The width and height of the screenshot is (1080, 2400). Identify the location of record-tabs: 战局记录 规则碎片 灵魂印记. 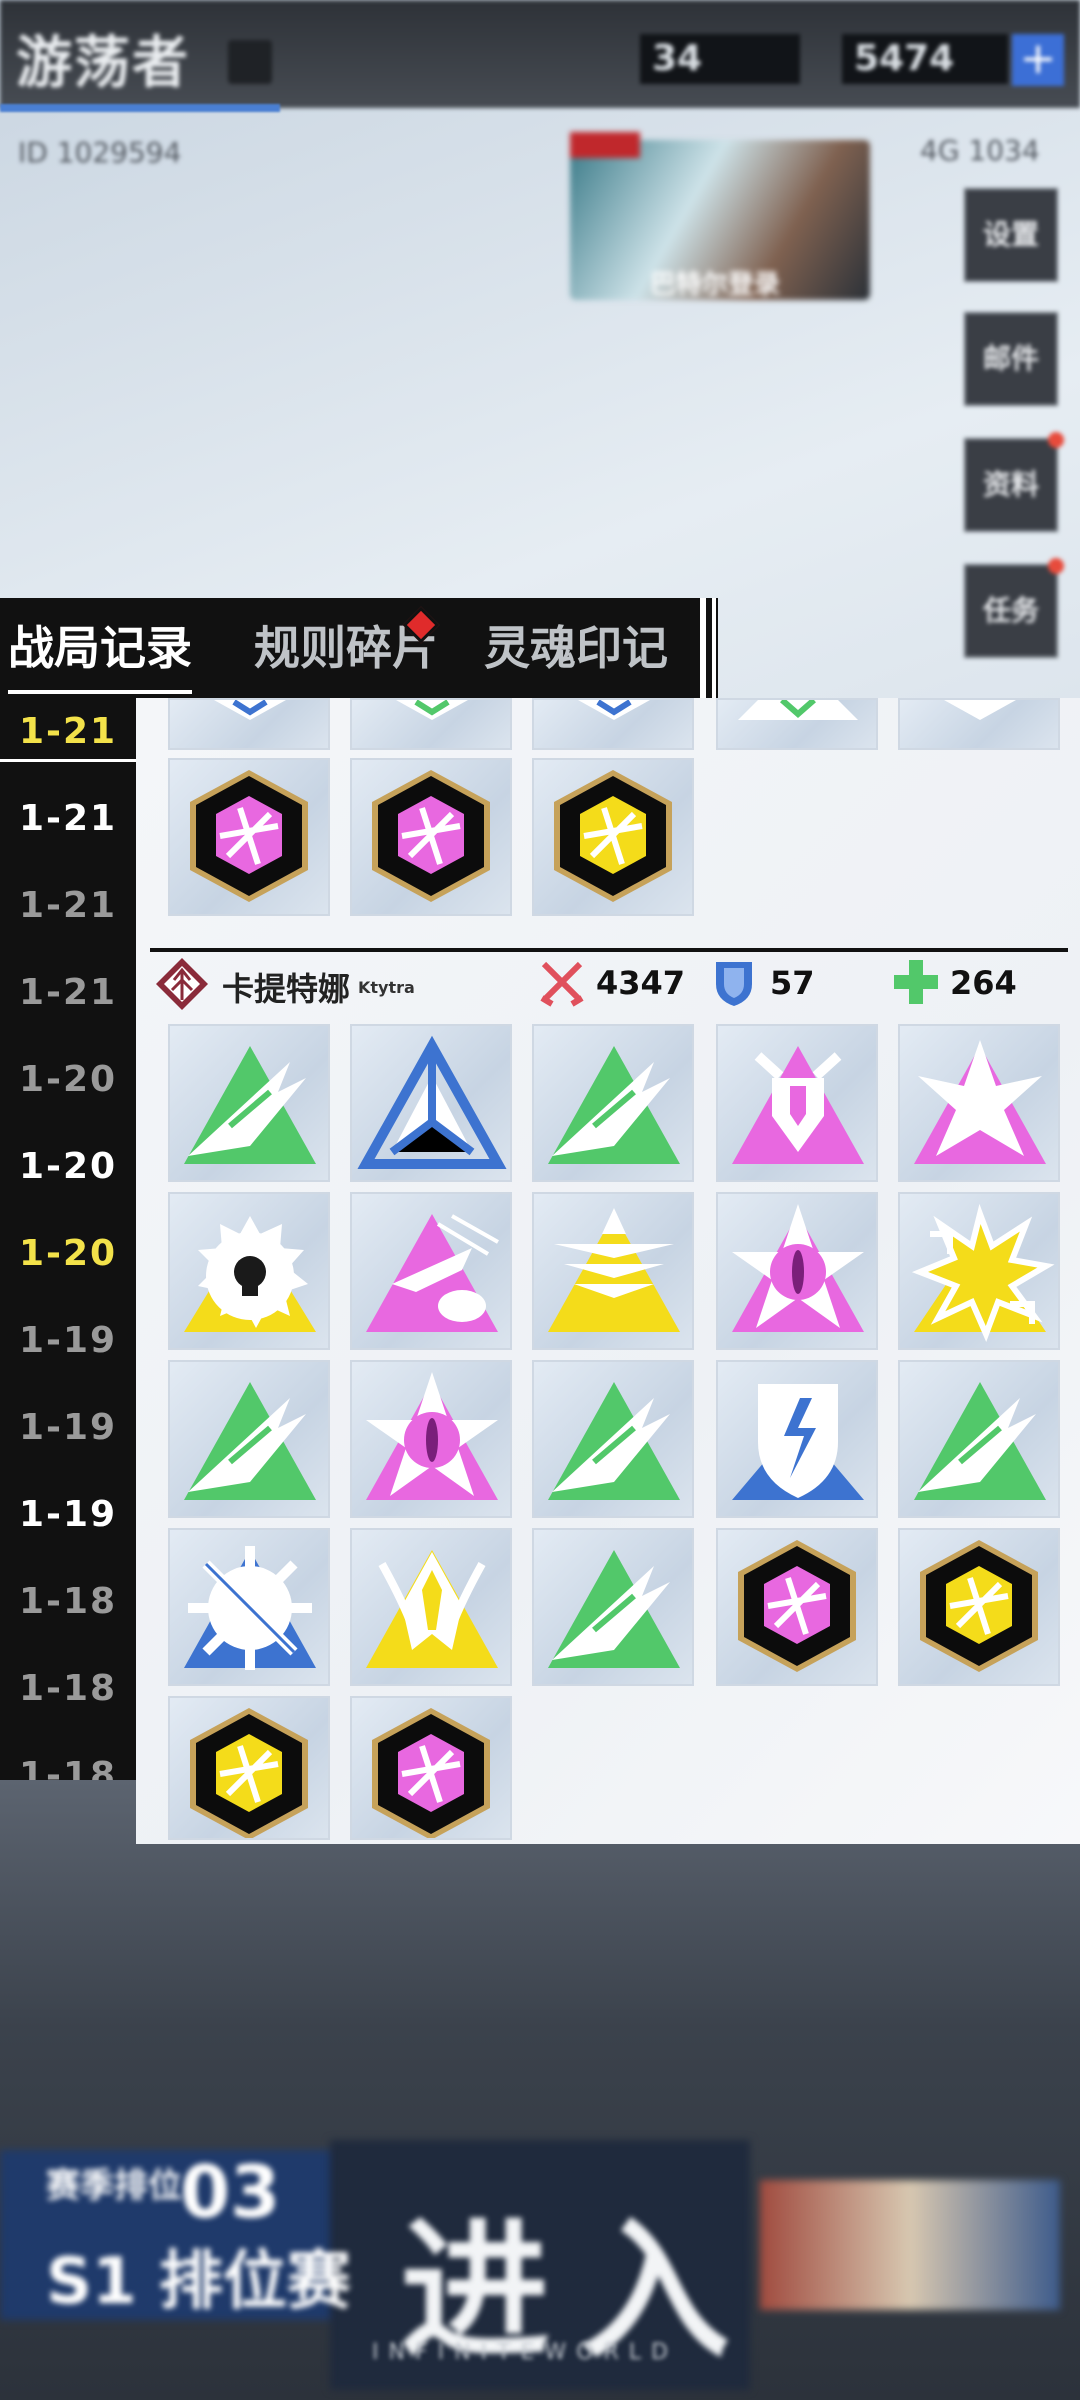
(359, 648).